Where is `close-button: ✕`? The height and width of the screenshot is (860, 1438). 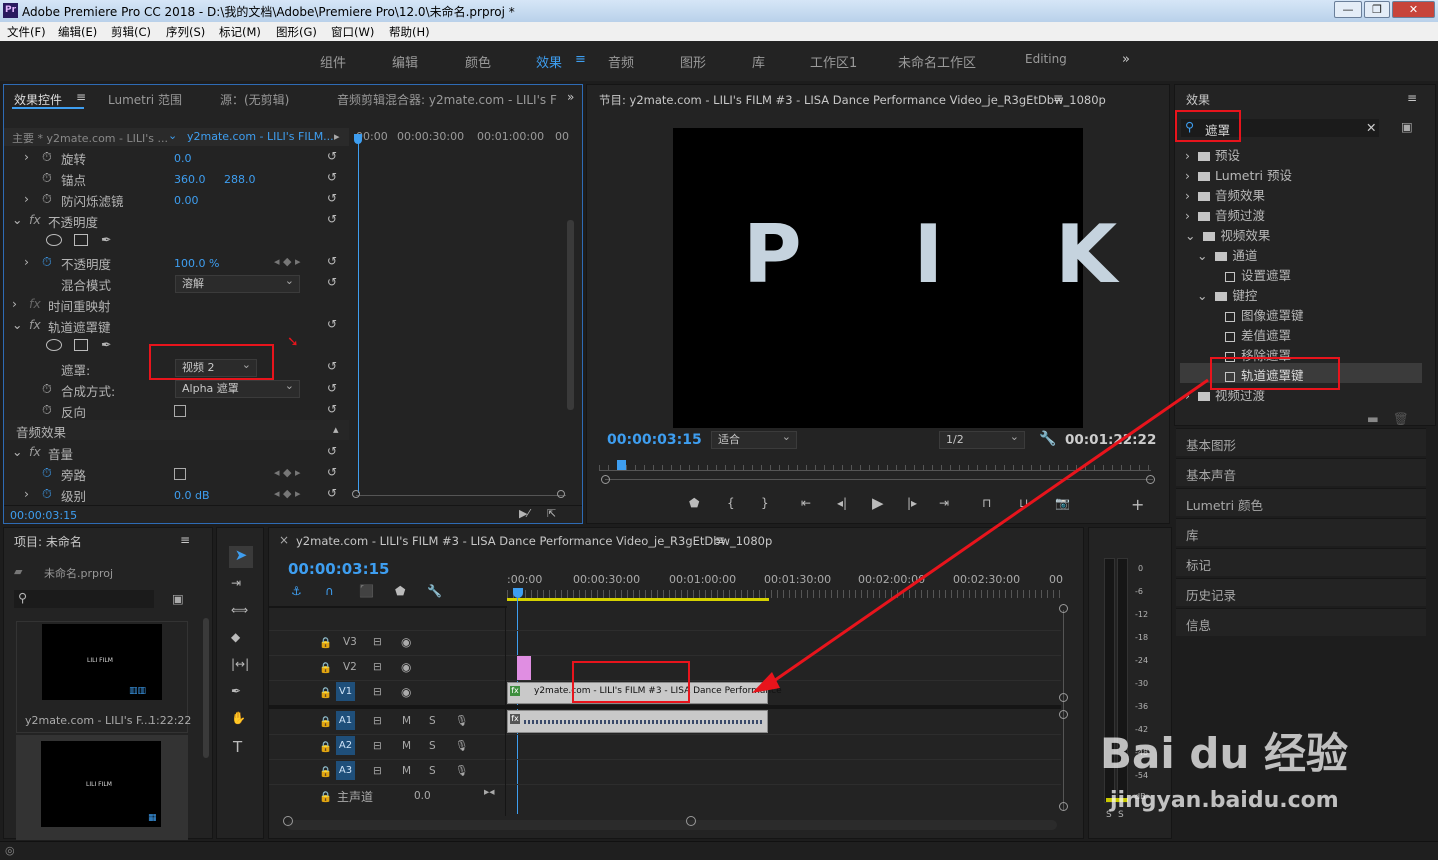
close-button: ✕ is located at coordinates (1413, 9).